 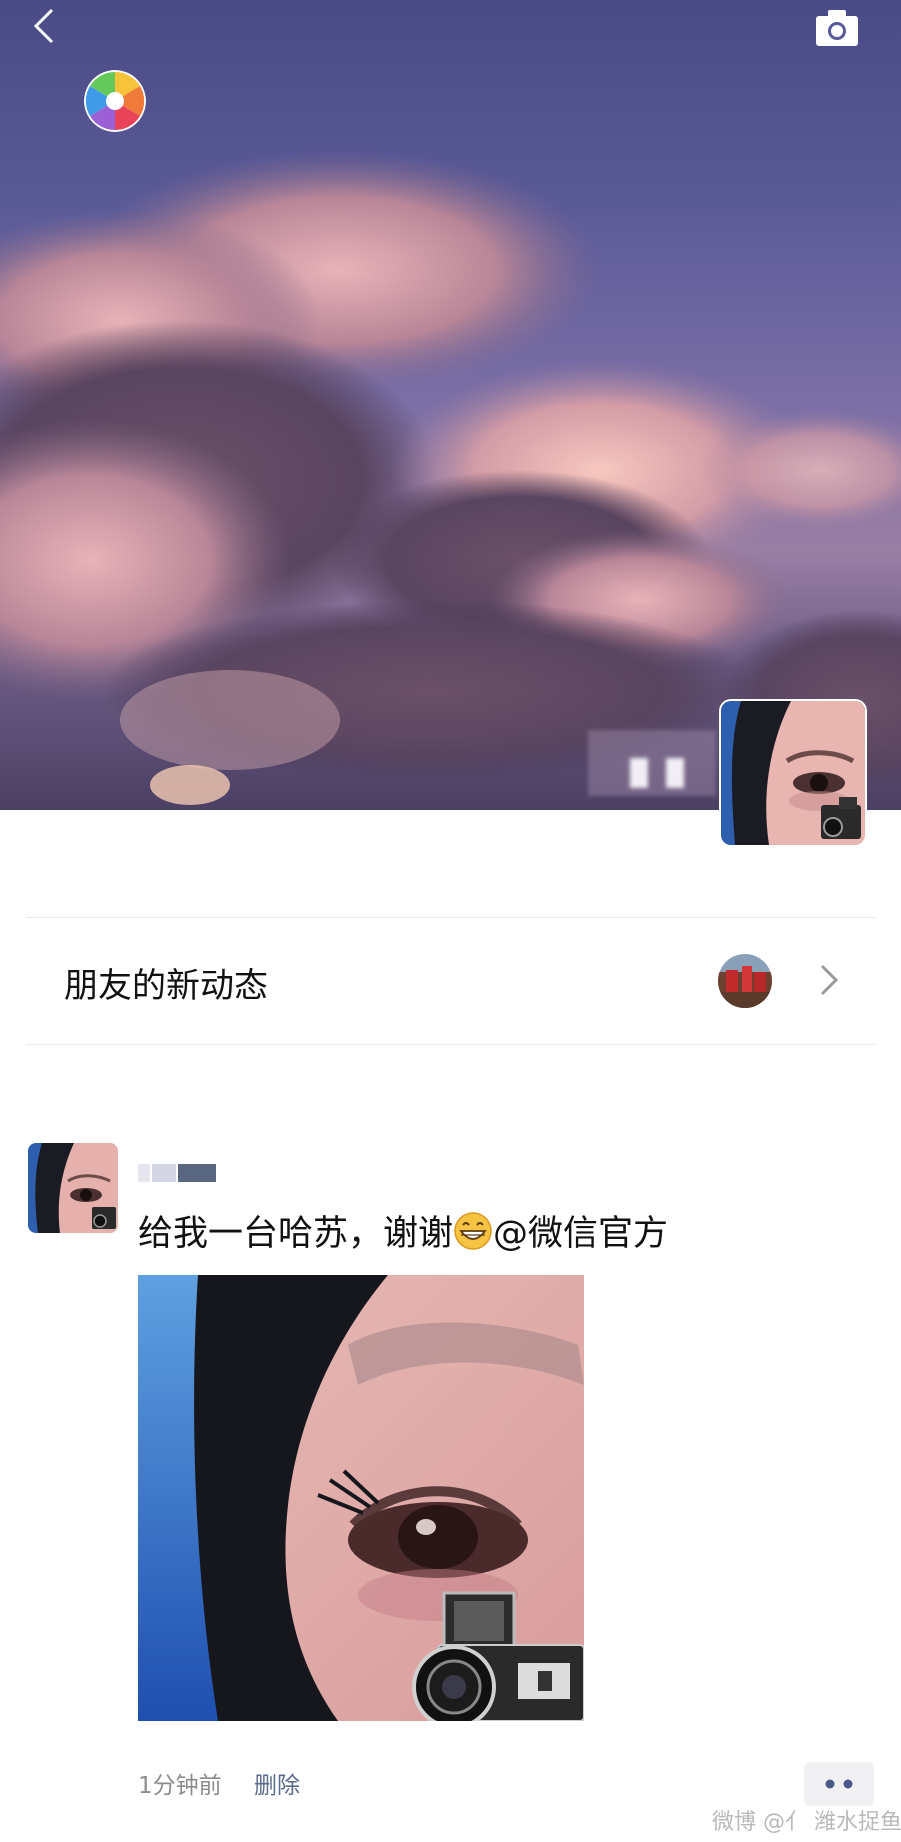 I want to click on camera-button, so click(x=837, y=28).